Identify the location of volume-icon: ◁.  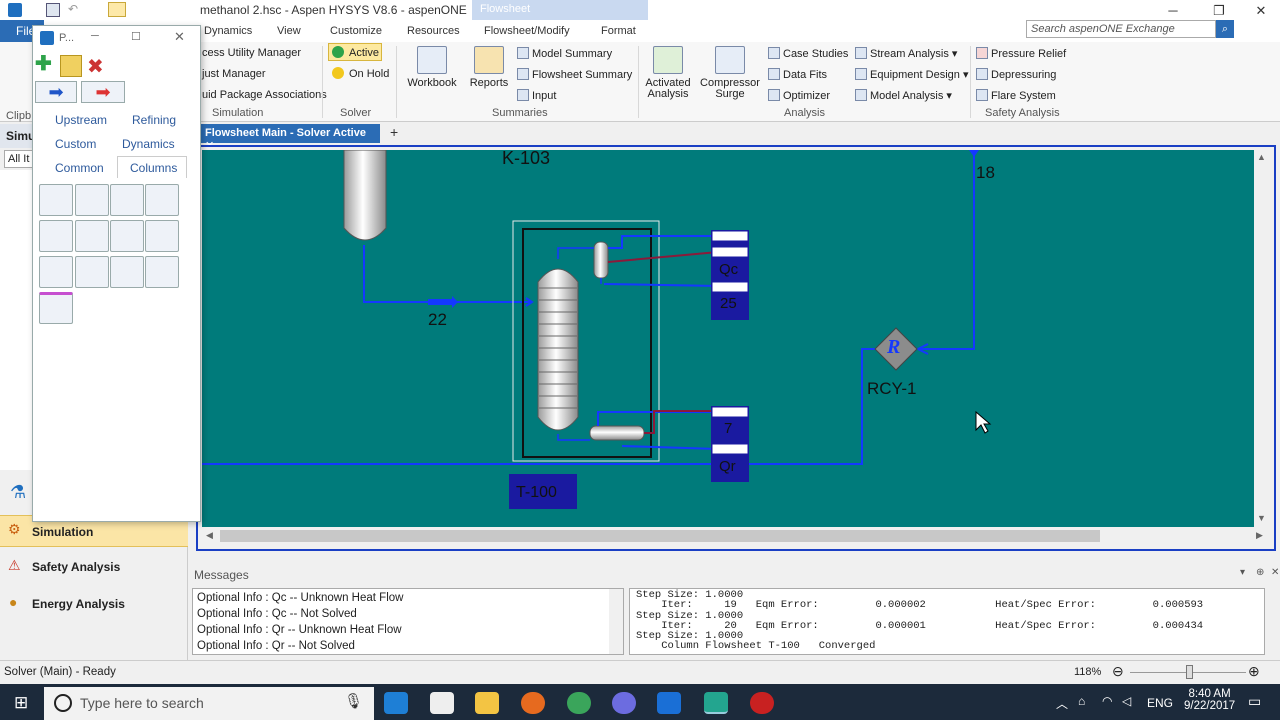
(1126, 701).